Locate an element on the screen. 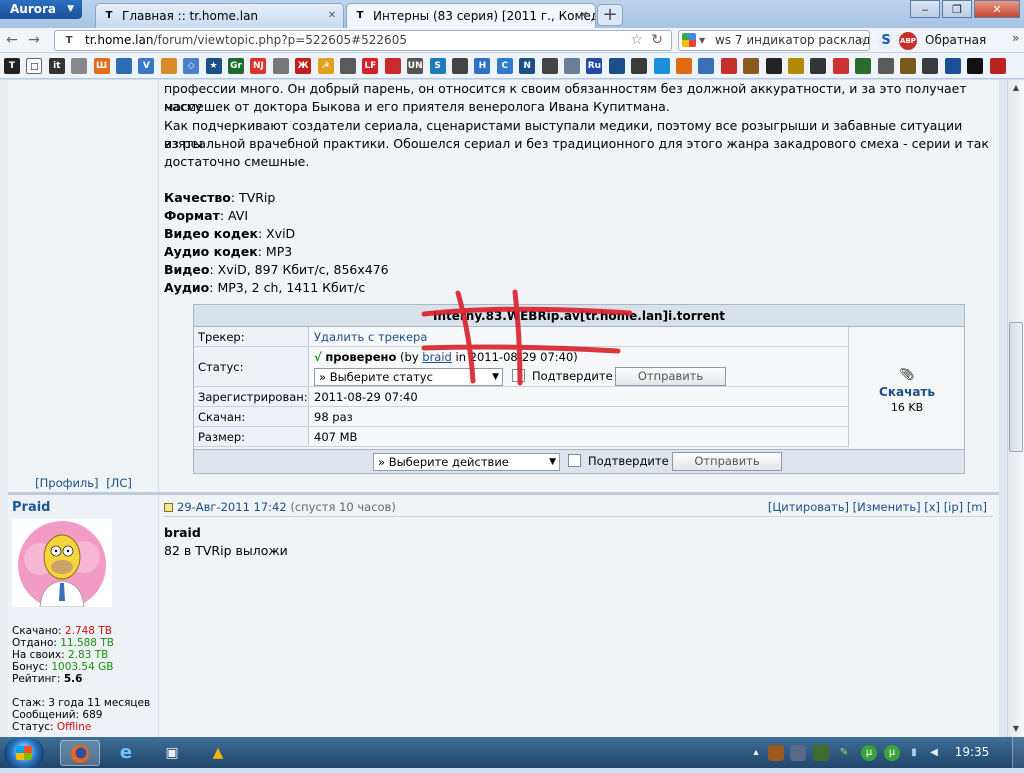  bookmark-icon: ☭ is located at coordinates (325, 66).